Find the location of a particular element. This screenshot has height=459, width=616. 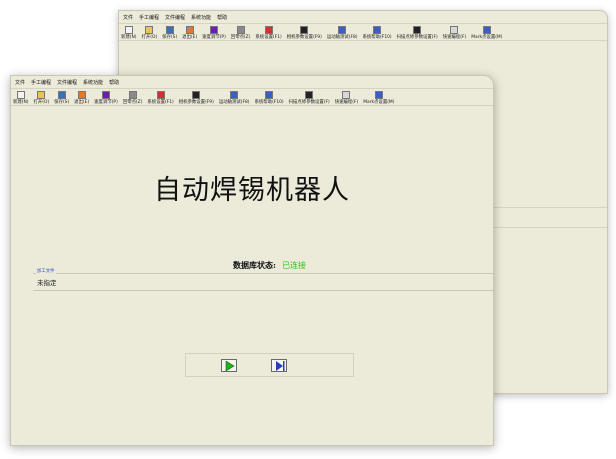

start-button is located at coordinates (229, 365).